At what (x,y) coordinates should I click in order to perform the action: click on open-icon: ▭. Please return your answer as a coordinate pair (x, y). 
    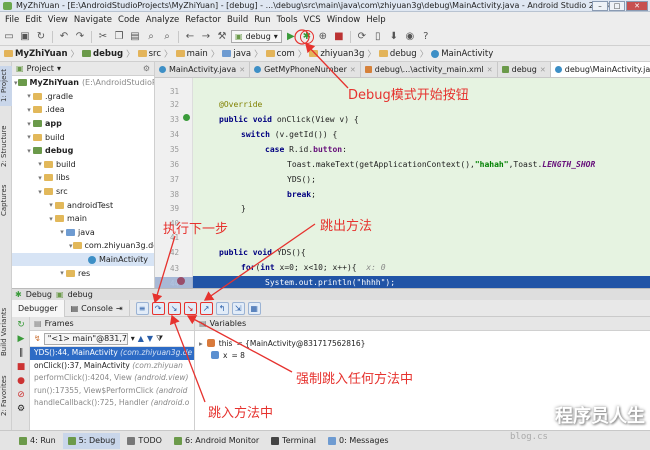
    Looking at the image, I should click on (9, 37).